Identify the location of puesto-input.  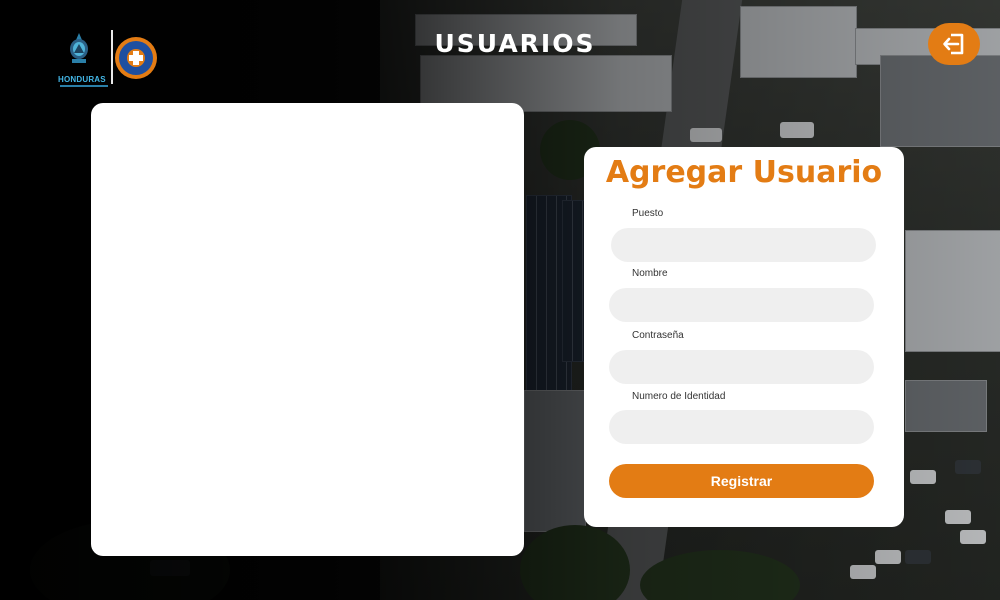
(743, 245).